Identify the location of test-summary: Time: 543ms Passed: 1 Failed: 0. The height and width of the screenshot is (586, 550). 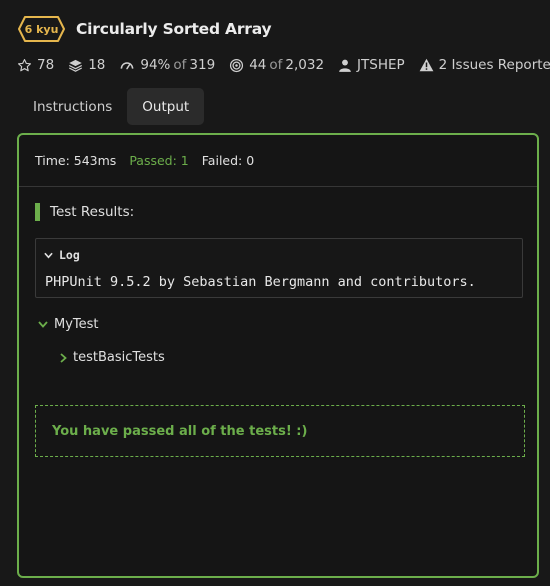
(278, 161).